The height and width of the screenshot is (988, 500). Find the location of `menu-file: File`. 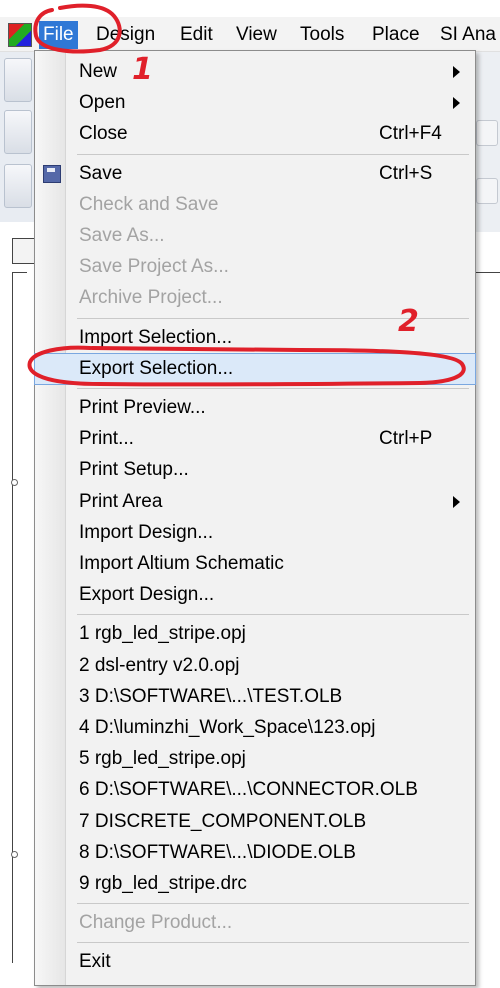

menu-file: File is located at coordinates (58, 35).